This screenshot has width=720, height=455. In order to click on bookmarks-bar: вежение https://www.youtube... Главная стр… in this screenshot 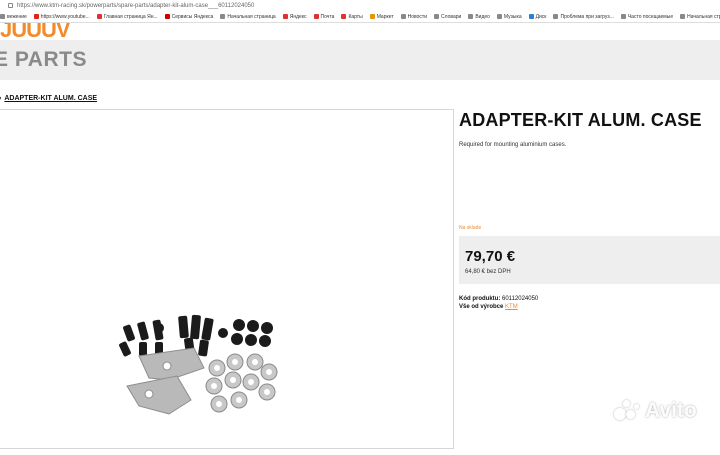, I will do `click(360, 17)`.